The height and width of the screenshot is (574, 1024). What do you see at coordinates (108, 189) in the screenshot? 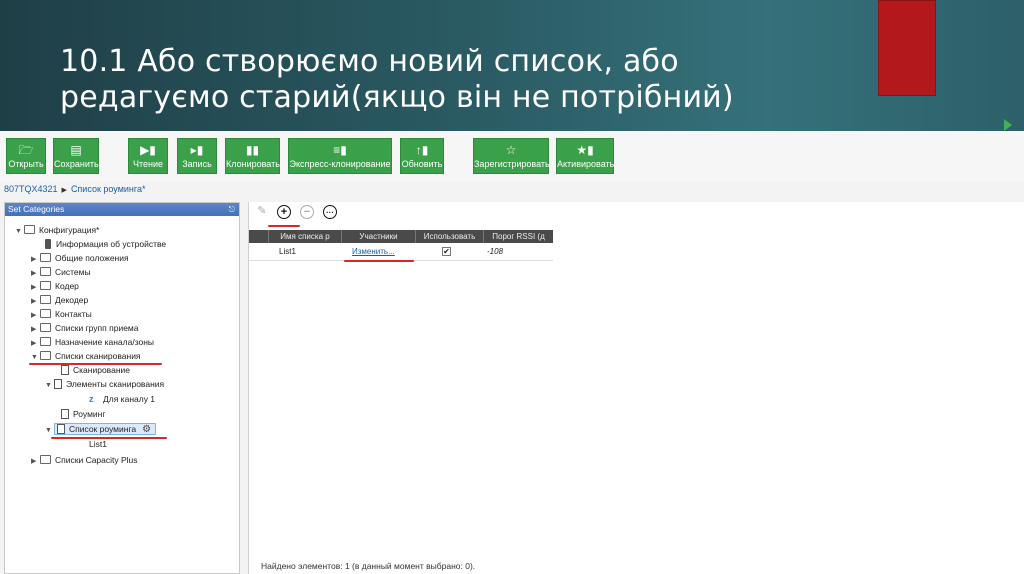
I see `breadcrumb-current: Список роуминга*` at bounding box center [108, 189].